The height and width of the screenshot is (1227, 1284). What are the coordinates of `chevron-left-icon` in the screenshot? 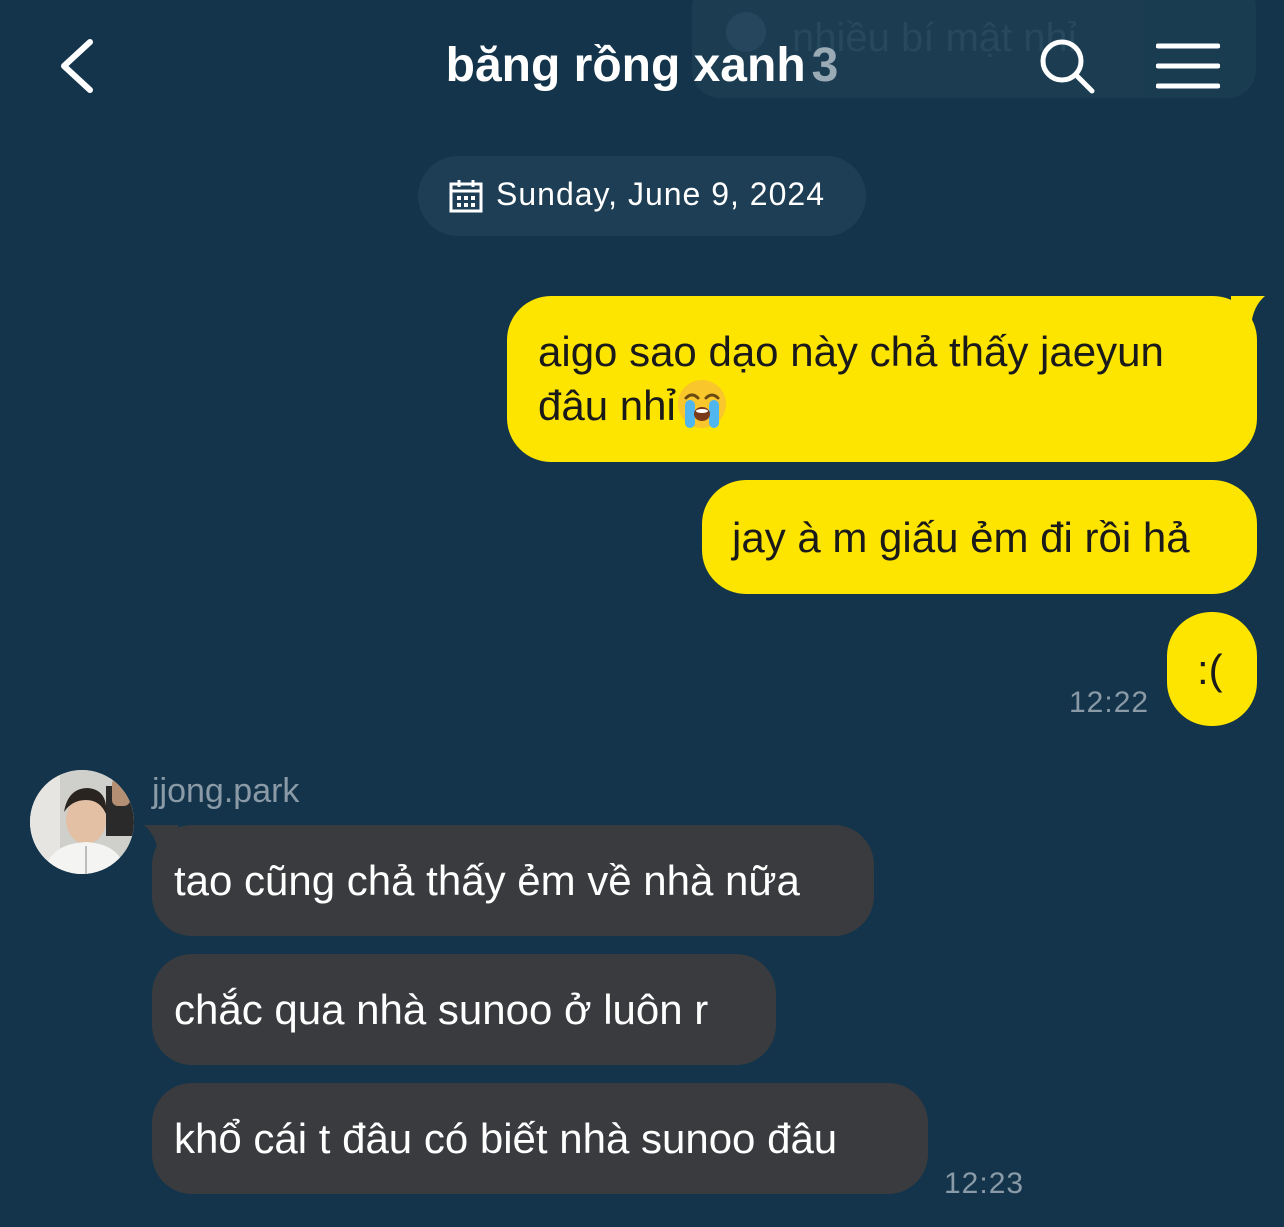 It's located at (77, 66).